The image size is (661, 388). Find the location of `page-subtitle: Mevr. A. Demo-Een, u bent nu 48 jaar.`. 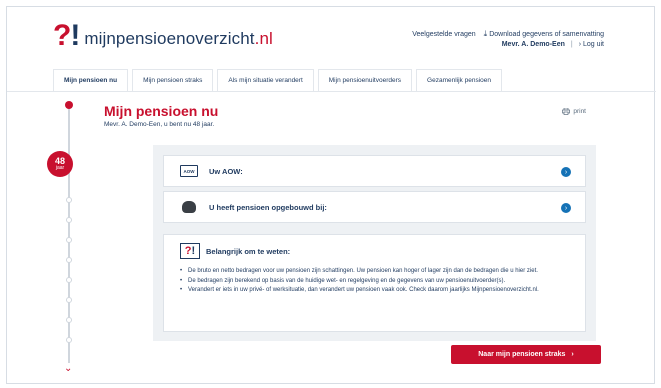

page-subtitle: Mevr. A. Demo-Een, u bent nu 48 jaar. is located at coordinates (159, 124).